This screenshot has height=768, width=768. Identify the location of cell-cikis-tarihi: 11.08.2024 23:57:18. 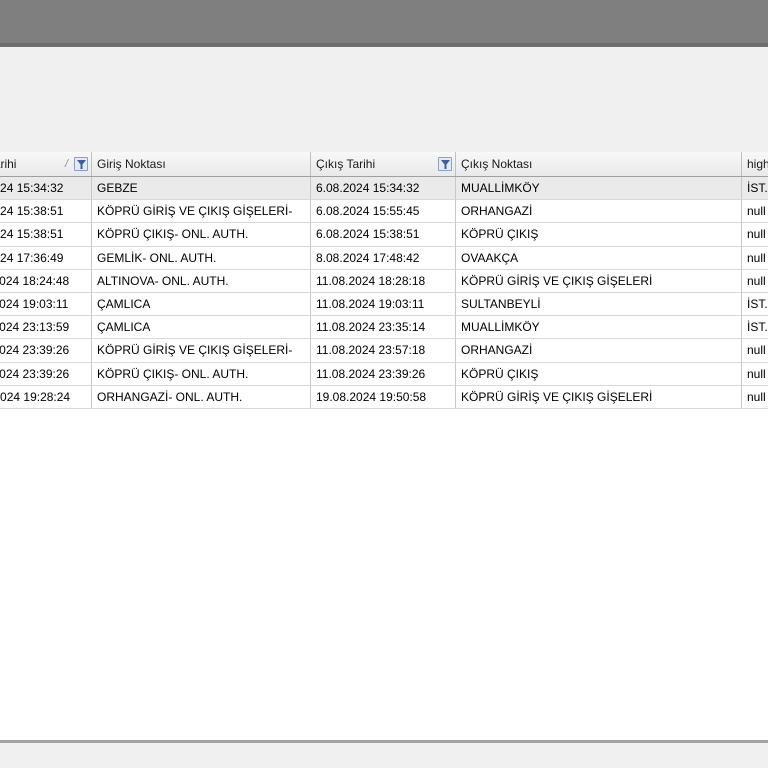
(383, 351).